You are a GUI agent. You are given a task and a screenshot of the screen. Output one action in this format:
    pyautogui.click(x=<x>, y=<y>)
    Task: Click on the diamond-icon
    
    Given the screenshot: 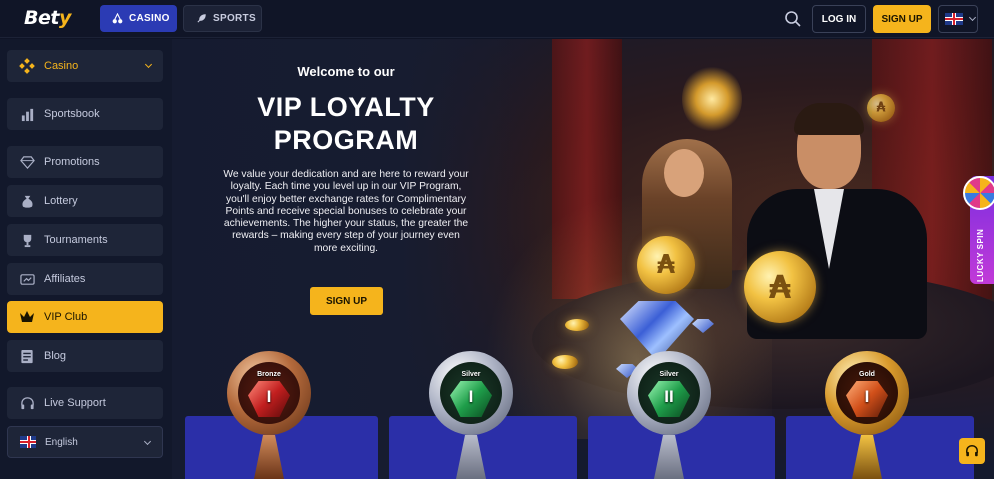 What is the action you would take?
    pyautogui.click(x=27, y=162)
    